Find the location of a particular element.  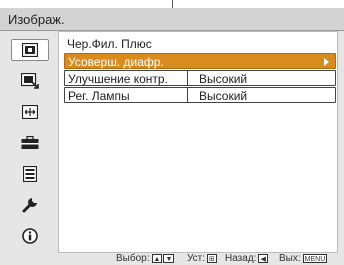

hint-set: Уст: ⊞ is located at coordinates (202, 258).